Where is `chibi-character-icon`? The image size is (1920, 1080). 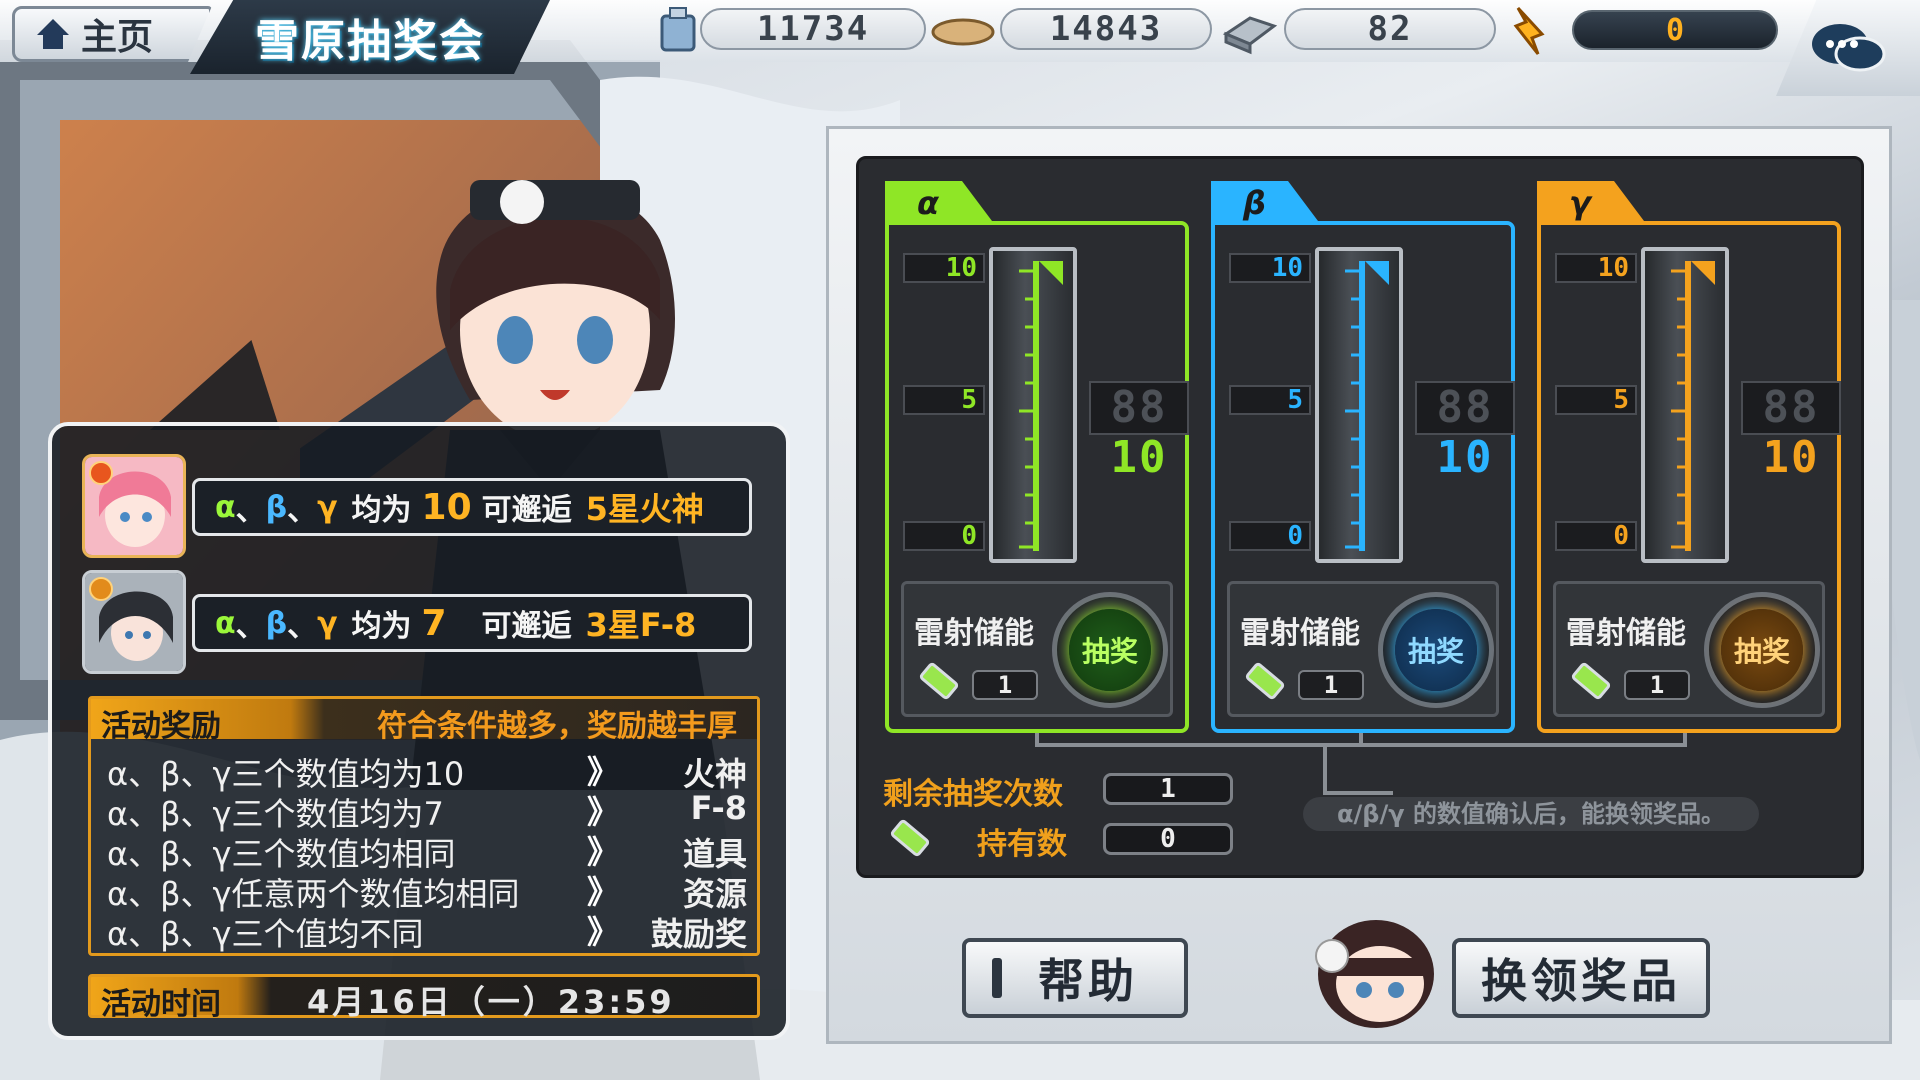
chibi-character-icon is located at coordinates (1374, 974).